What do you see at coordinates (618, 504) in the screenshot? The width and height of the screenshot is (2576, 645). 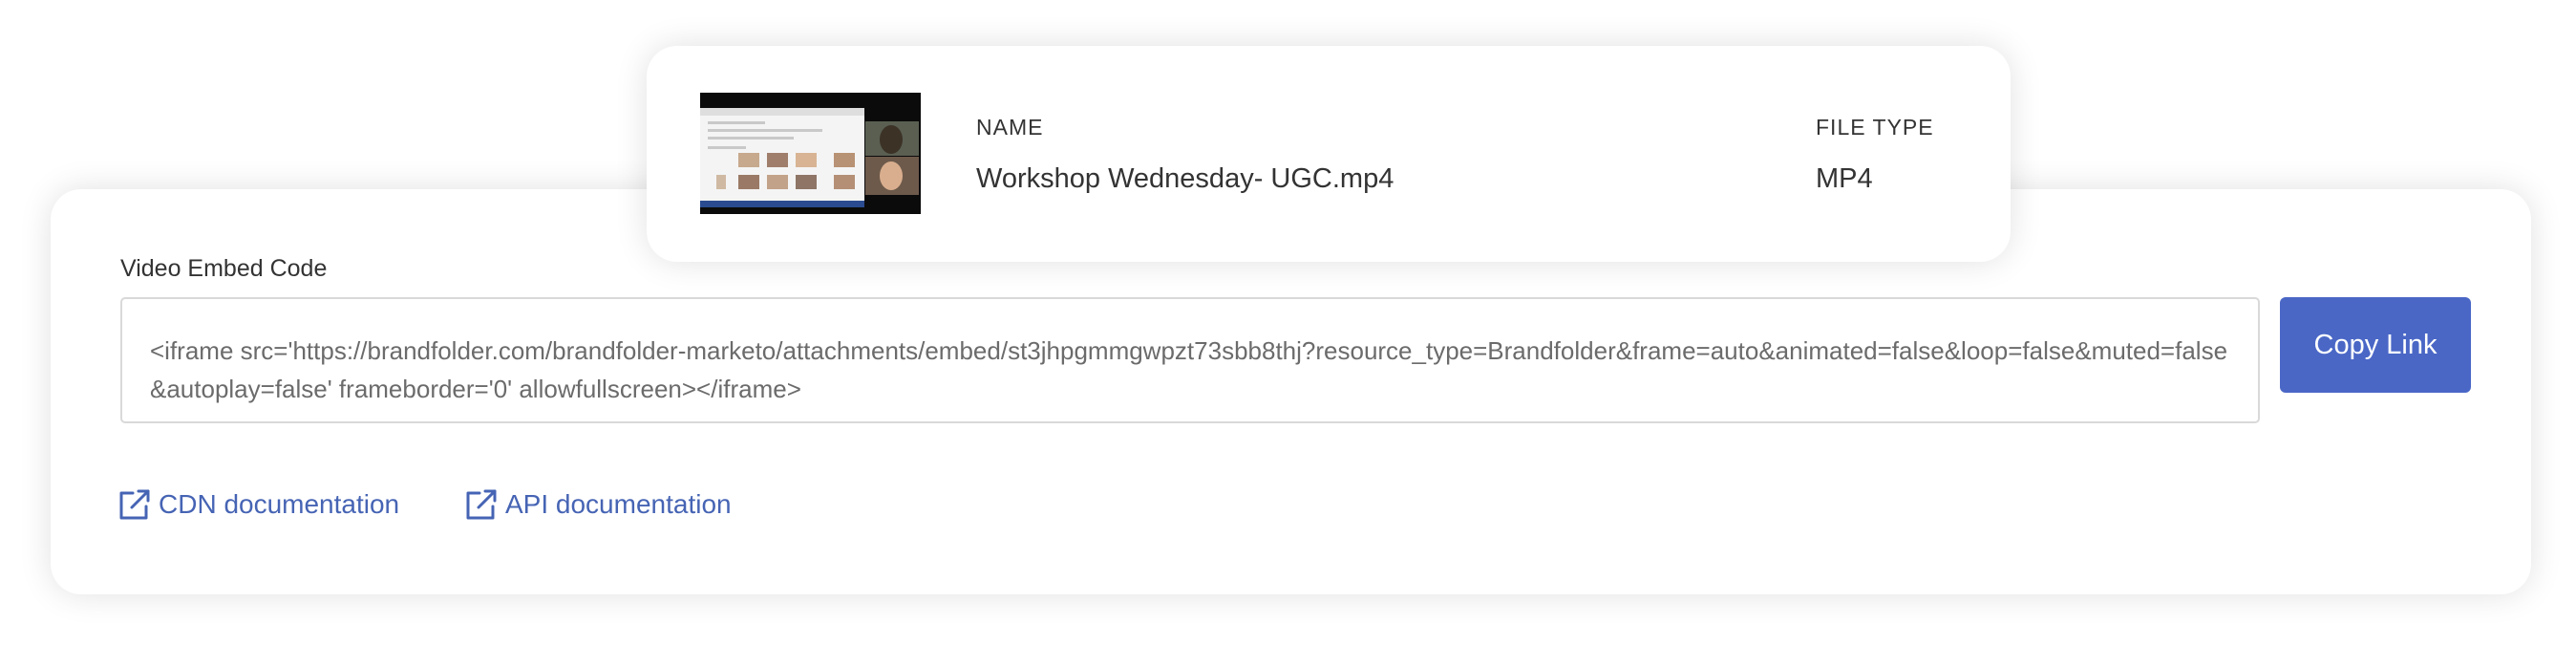 I see `api-documentation-label: API documentation` at bounding box center [618, 504].